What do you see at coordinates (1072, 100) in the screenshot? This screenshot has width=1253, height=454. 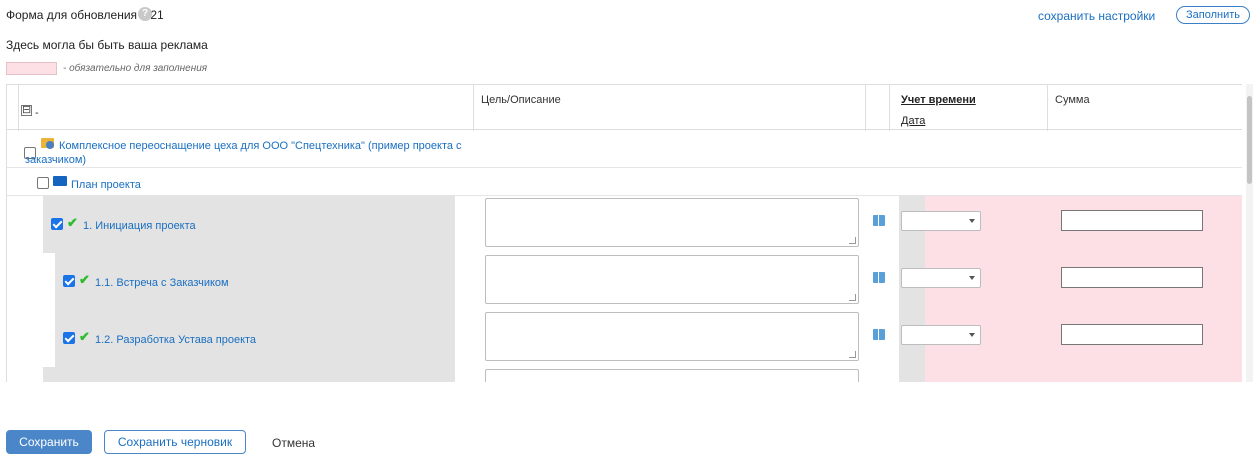 I see `column-sum-header: Сумма` at bounding box center [1072, 100].